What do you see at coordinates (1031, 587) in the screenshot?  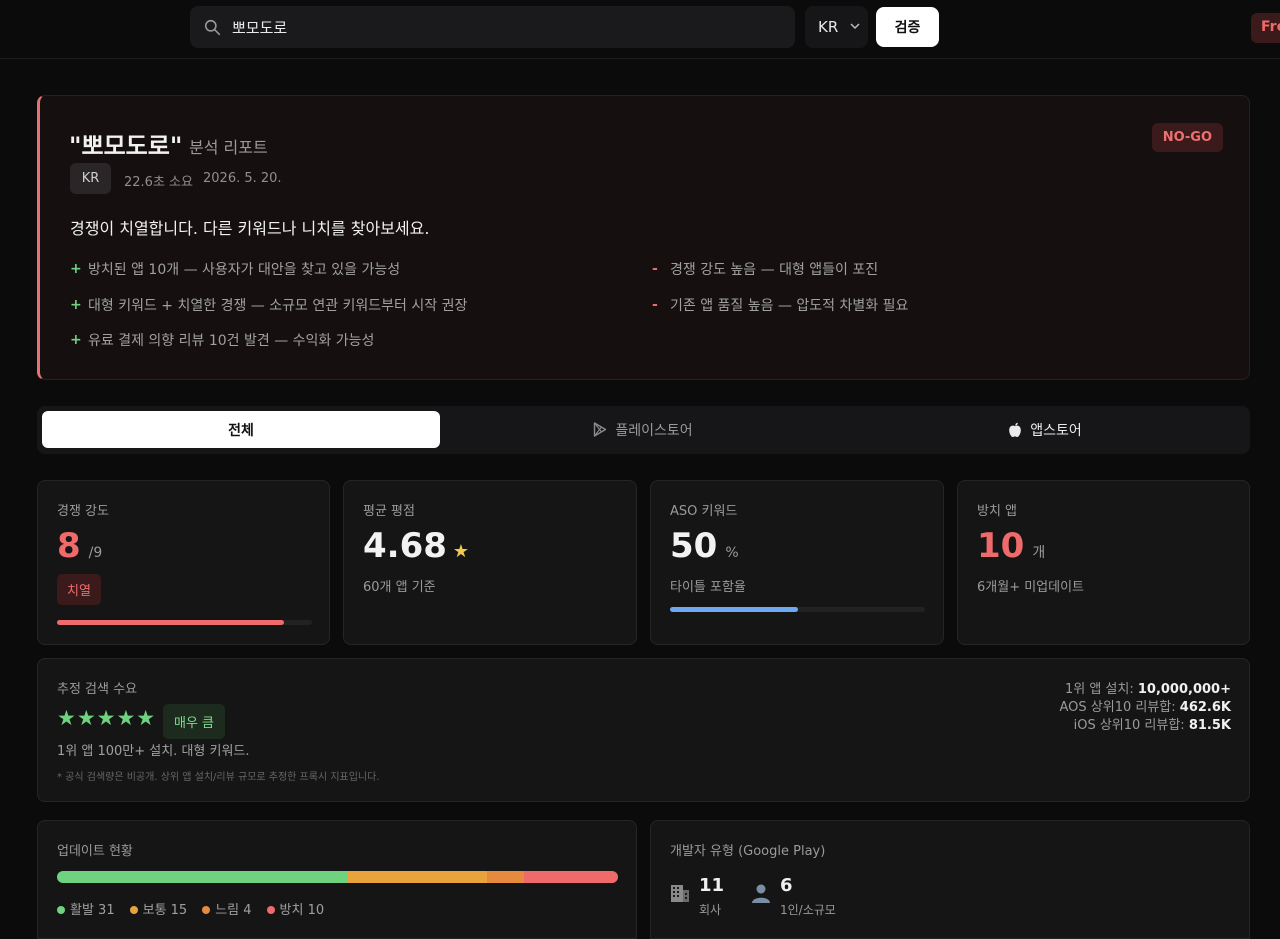 I see `abandoned-sub: 6개월+ 미업데이트` at bounding box center [1031, 587].